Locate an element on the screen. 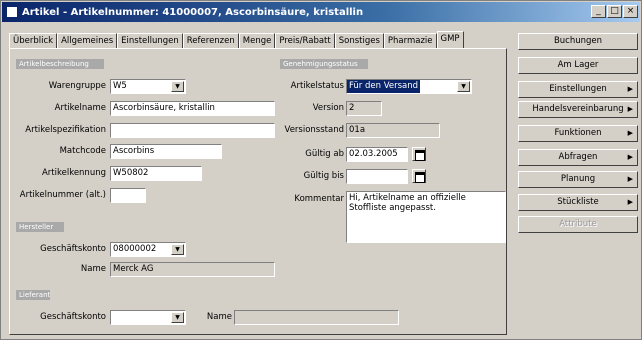 This screenshot has width=642, height=340. artikelkennung-label: Artikelkennung is located at coordinates (73, 173).